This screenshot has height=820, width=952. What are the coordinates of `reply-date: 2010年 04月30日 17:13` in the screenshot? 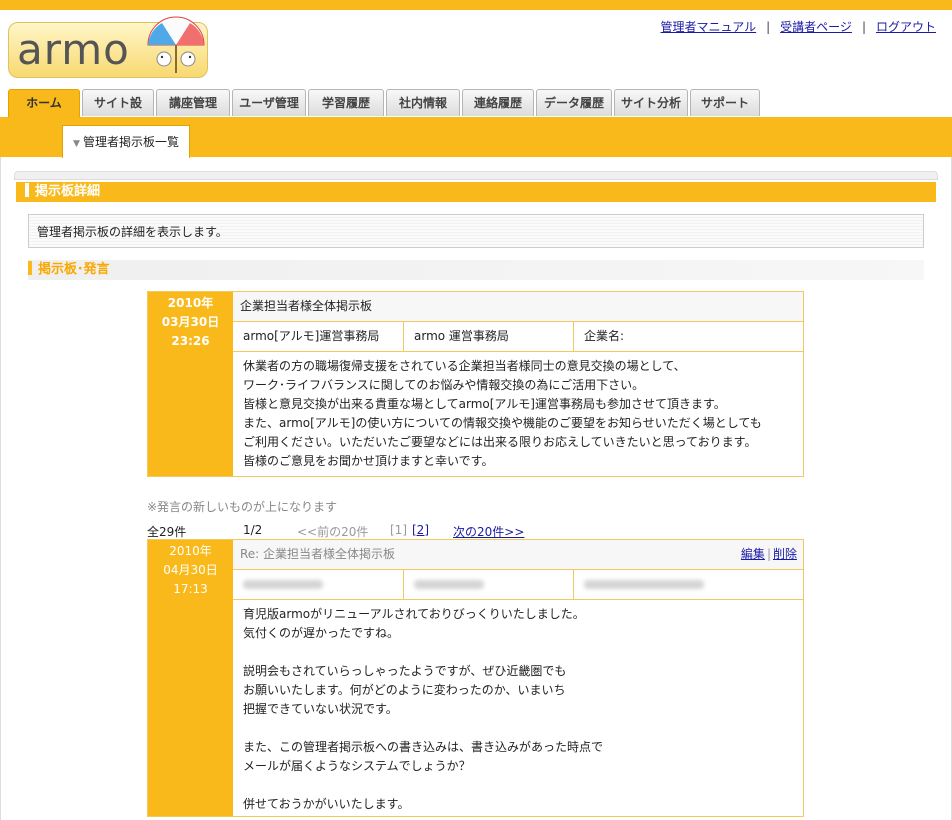 It's located at (190, 678).